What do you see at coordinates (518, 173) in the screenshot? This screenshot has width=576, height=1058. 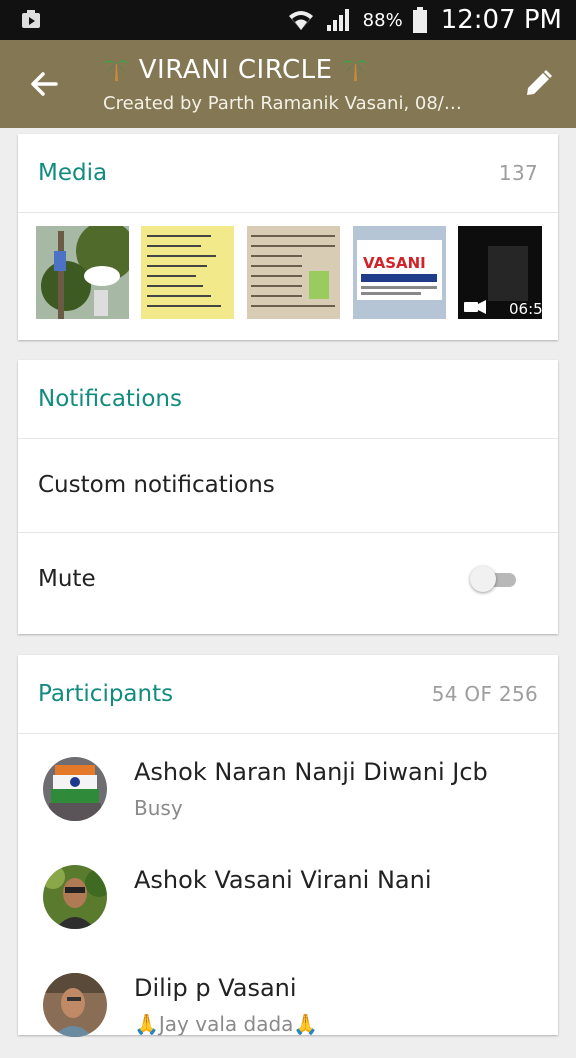 I see `media-count: 137` at bounding box center [518, 173].